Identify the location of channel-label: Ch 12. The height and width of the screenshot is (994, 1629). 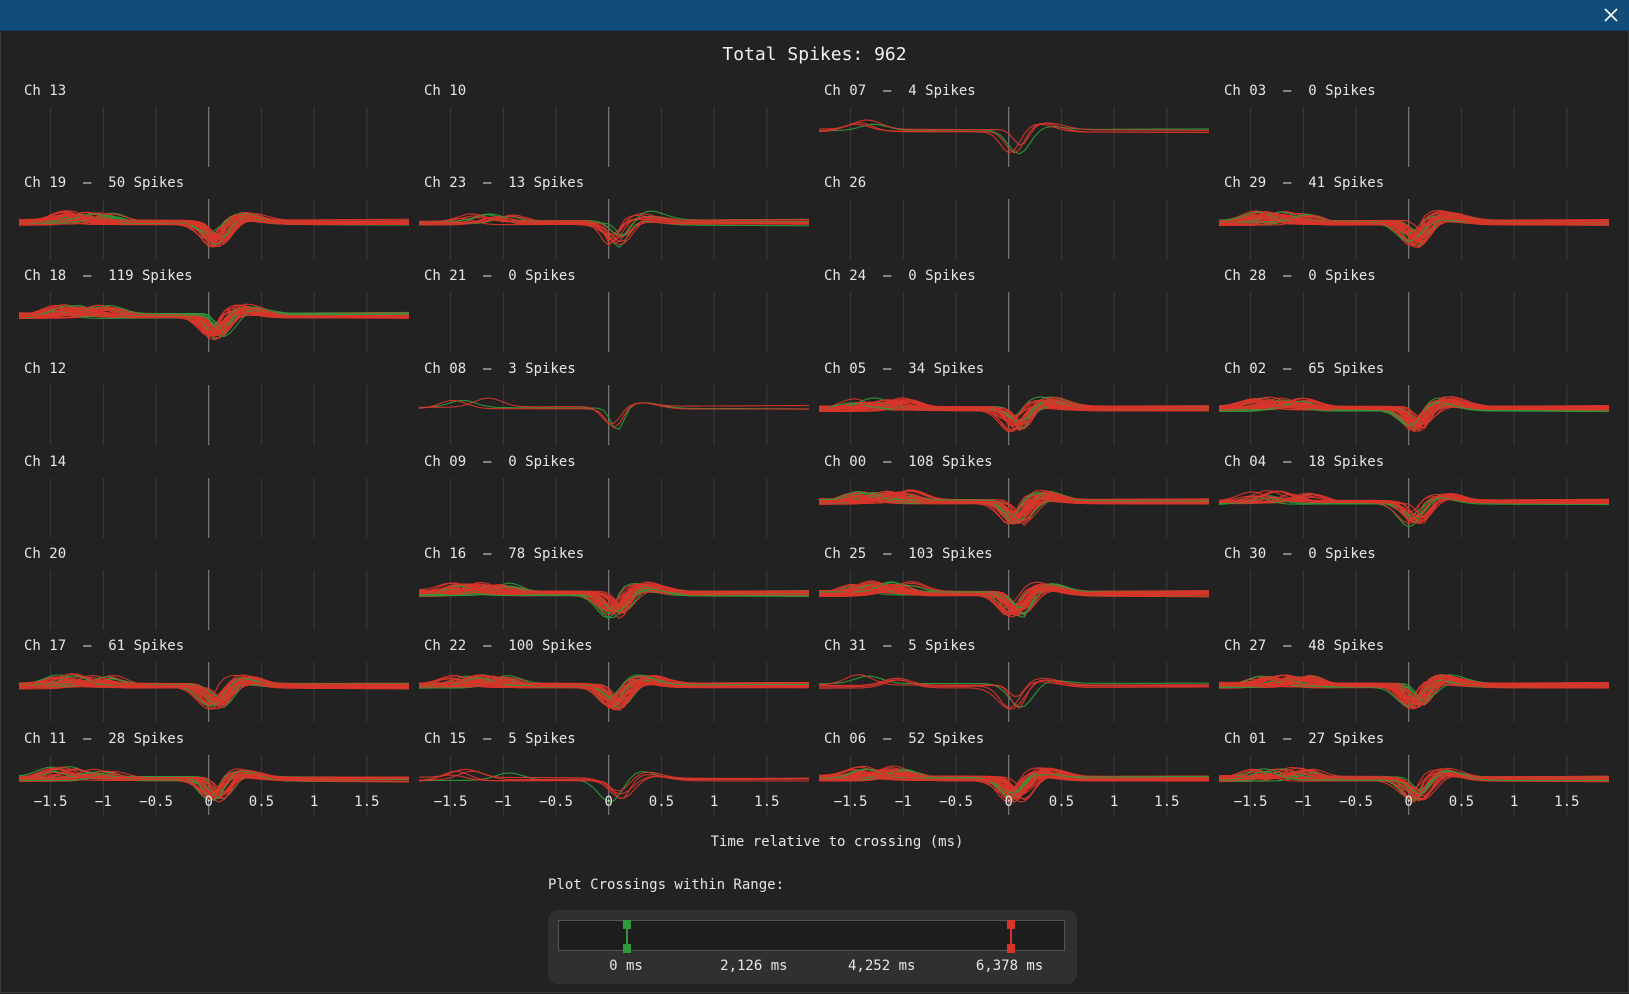
(45, 369).